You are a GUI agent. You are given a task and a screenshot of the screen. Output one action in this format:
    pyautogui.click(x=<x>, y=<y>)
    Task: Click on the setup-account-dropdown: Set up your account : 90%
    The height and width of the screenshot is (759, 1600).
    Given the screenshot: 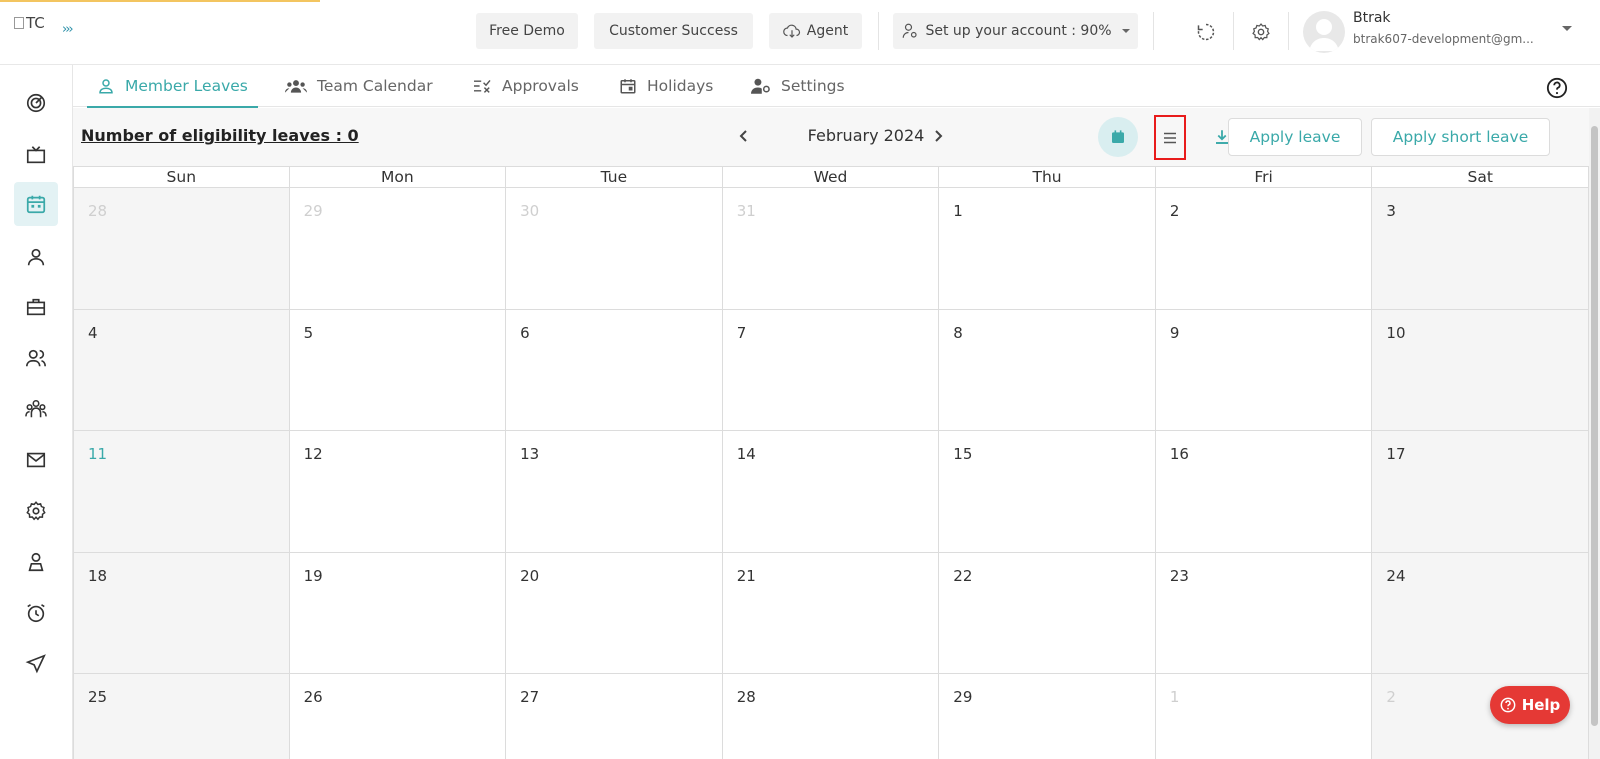 What is the action you would take?
    pyautogui.click(x=1015, y=31)
    